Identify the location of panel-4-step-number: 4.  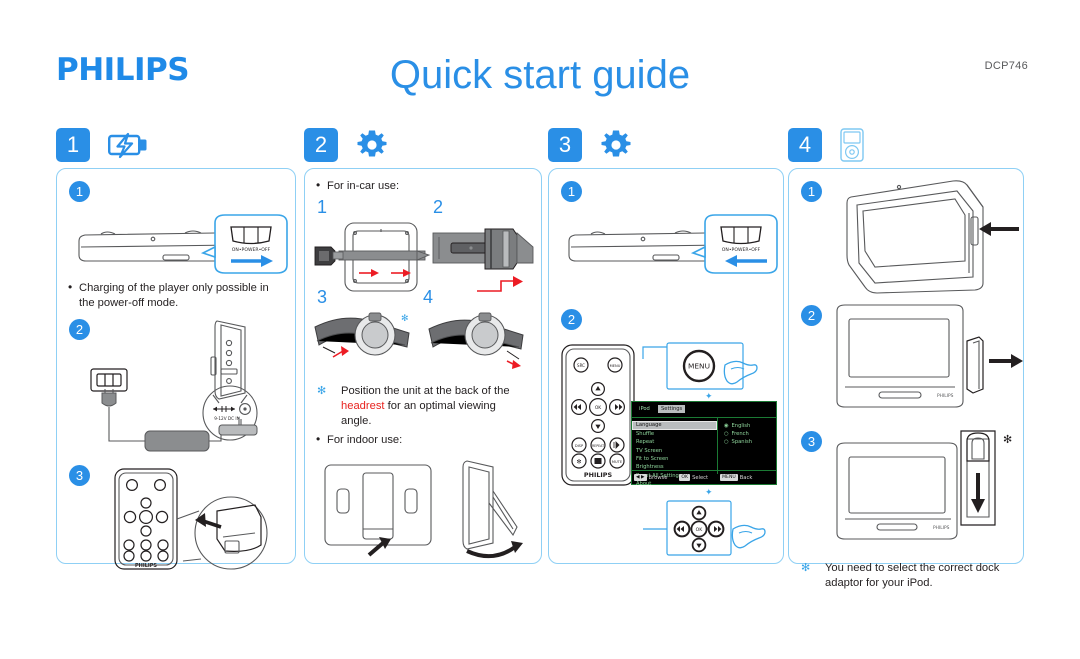
(805, 145).